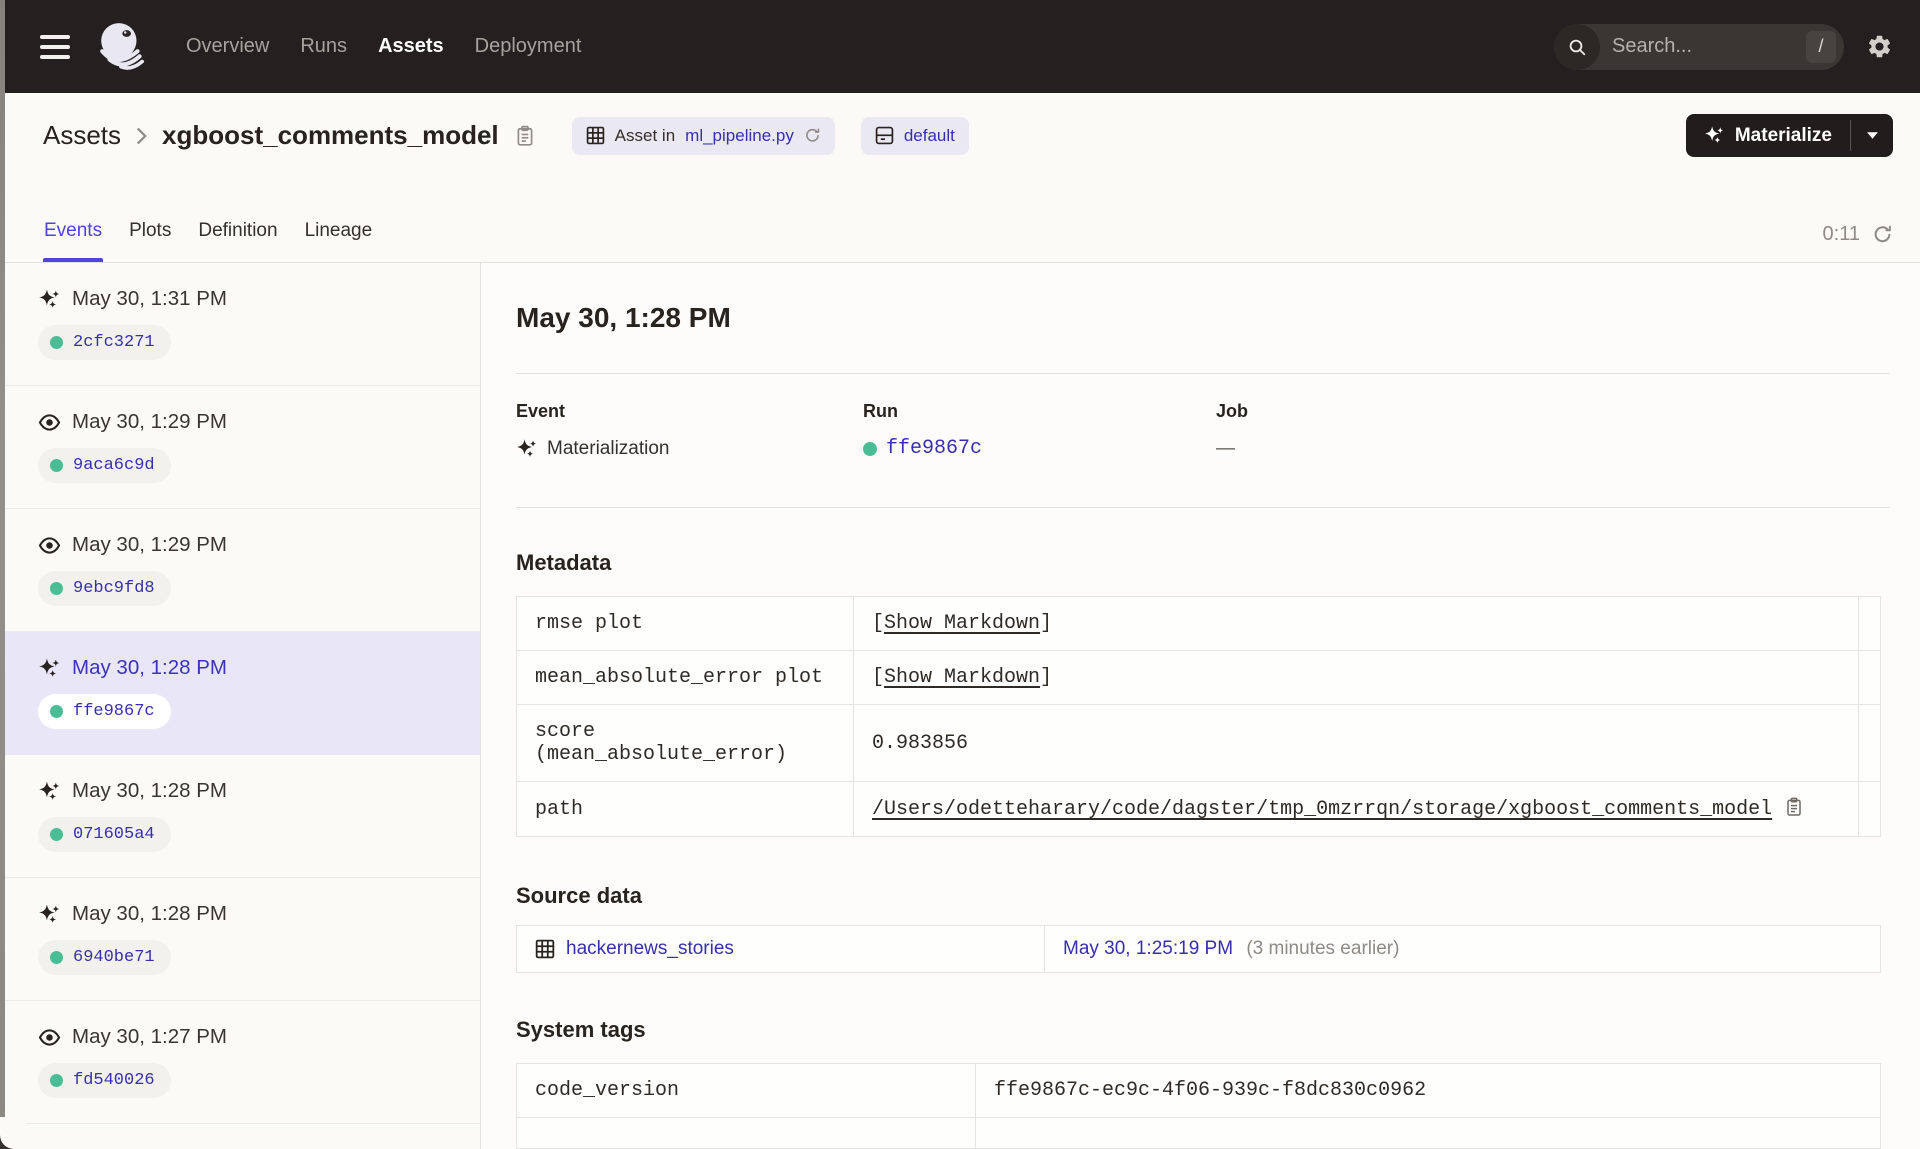  I want to click on bracket: ], so click(1046, 623).